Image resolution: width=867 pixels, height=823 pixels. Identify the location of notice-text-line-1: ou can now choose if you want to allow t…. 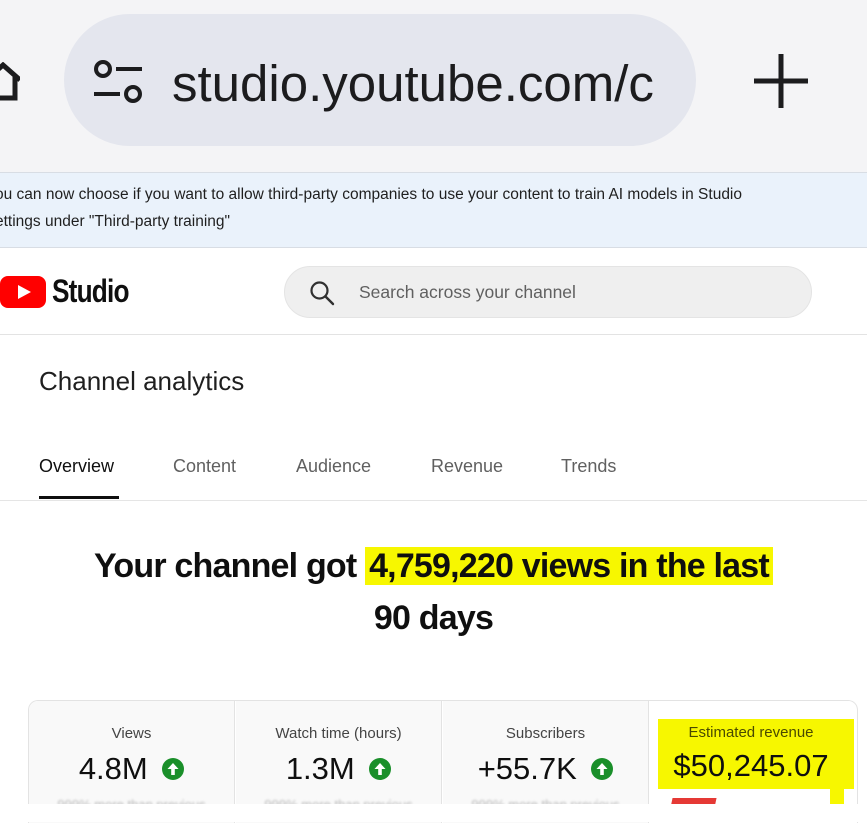
(371, 194).